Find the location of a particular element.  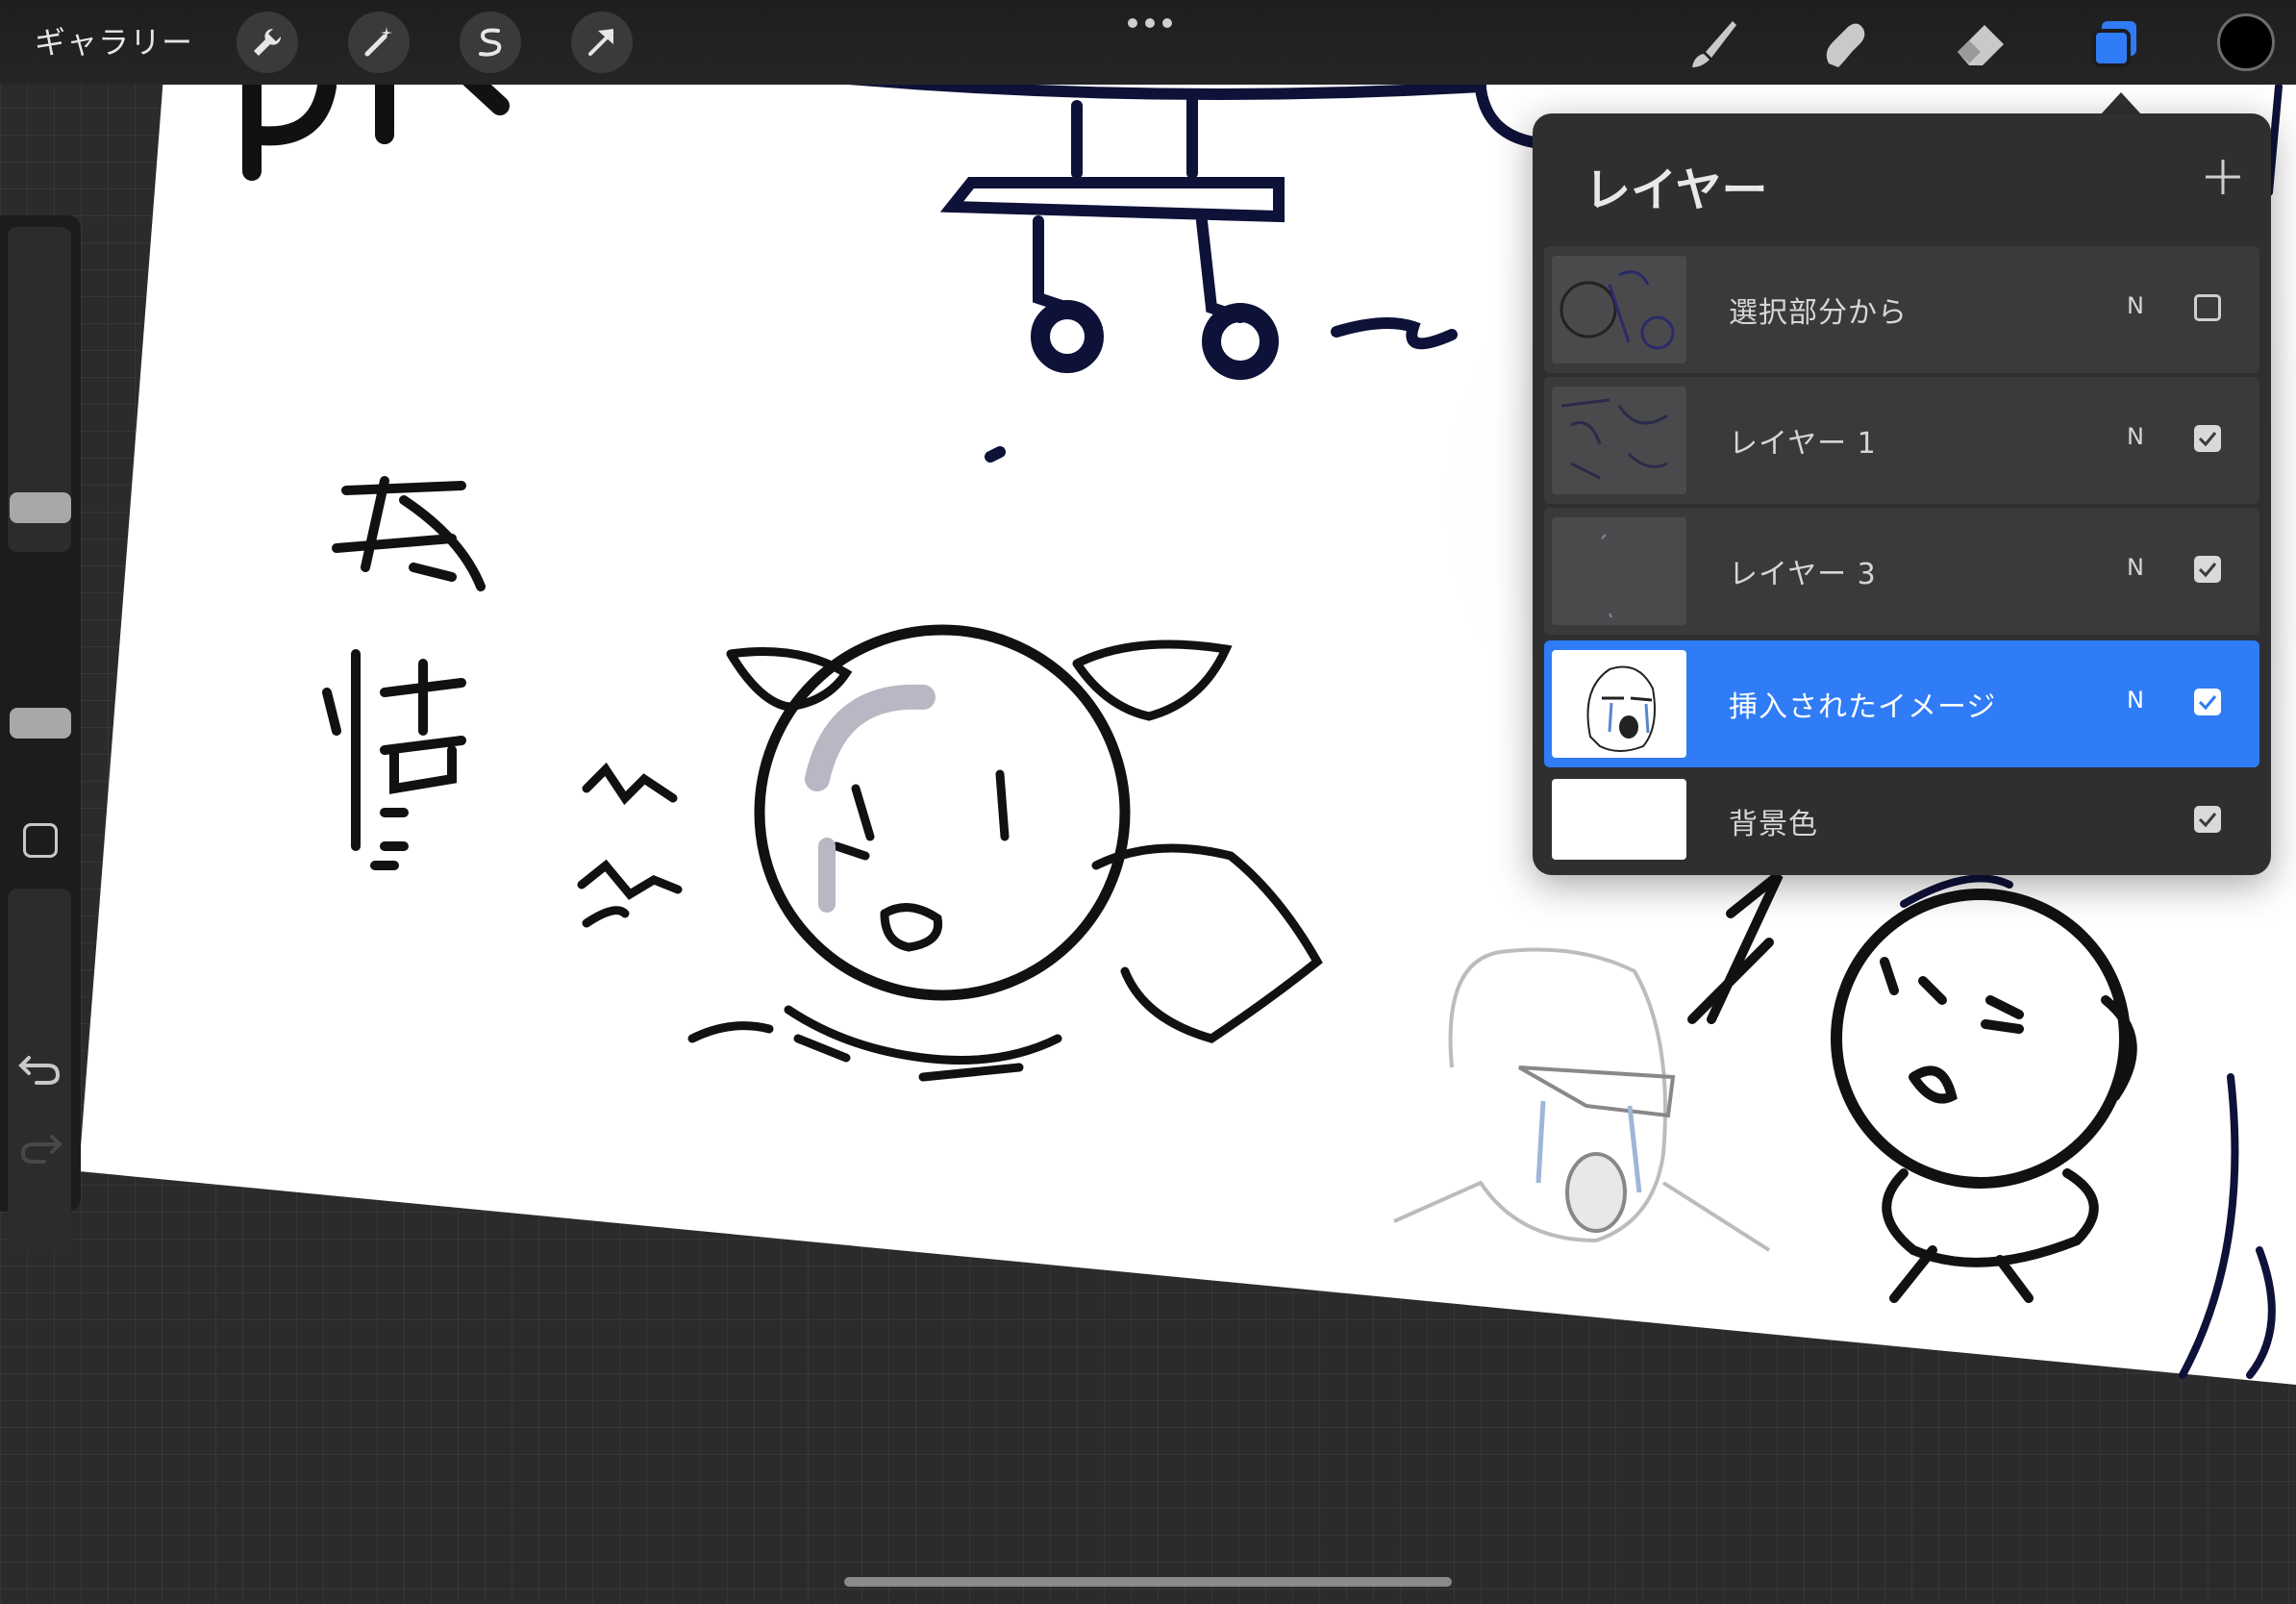

transform-button is located at coordinates (602, 42).